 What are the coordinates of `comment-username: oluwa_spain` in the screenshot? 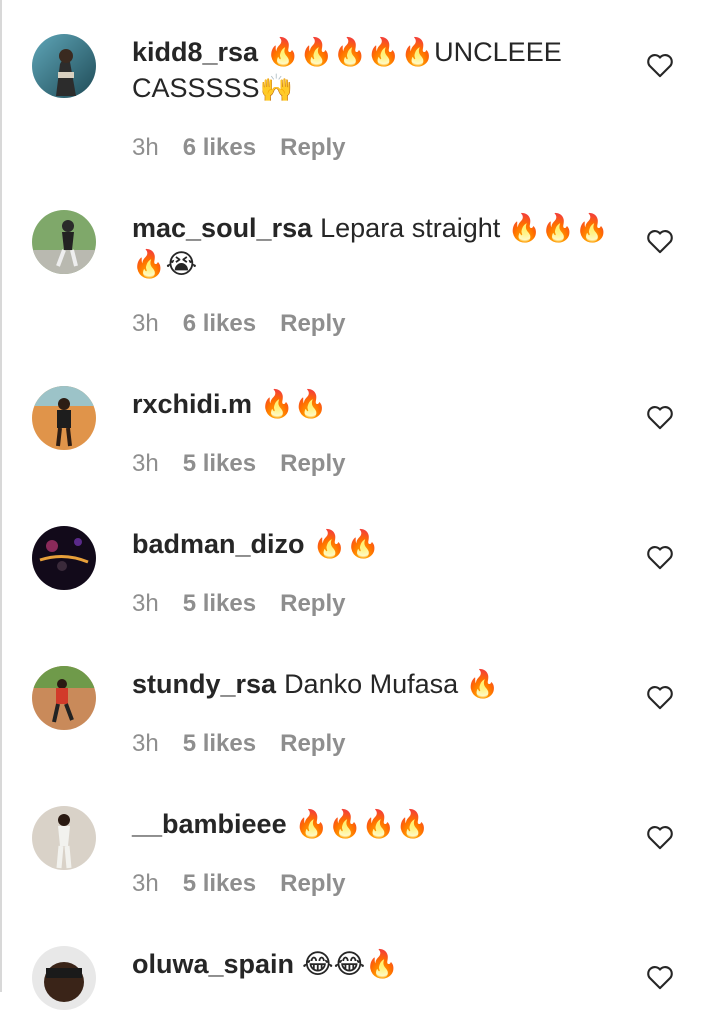 It's located at (213, 964).